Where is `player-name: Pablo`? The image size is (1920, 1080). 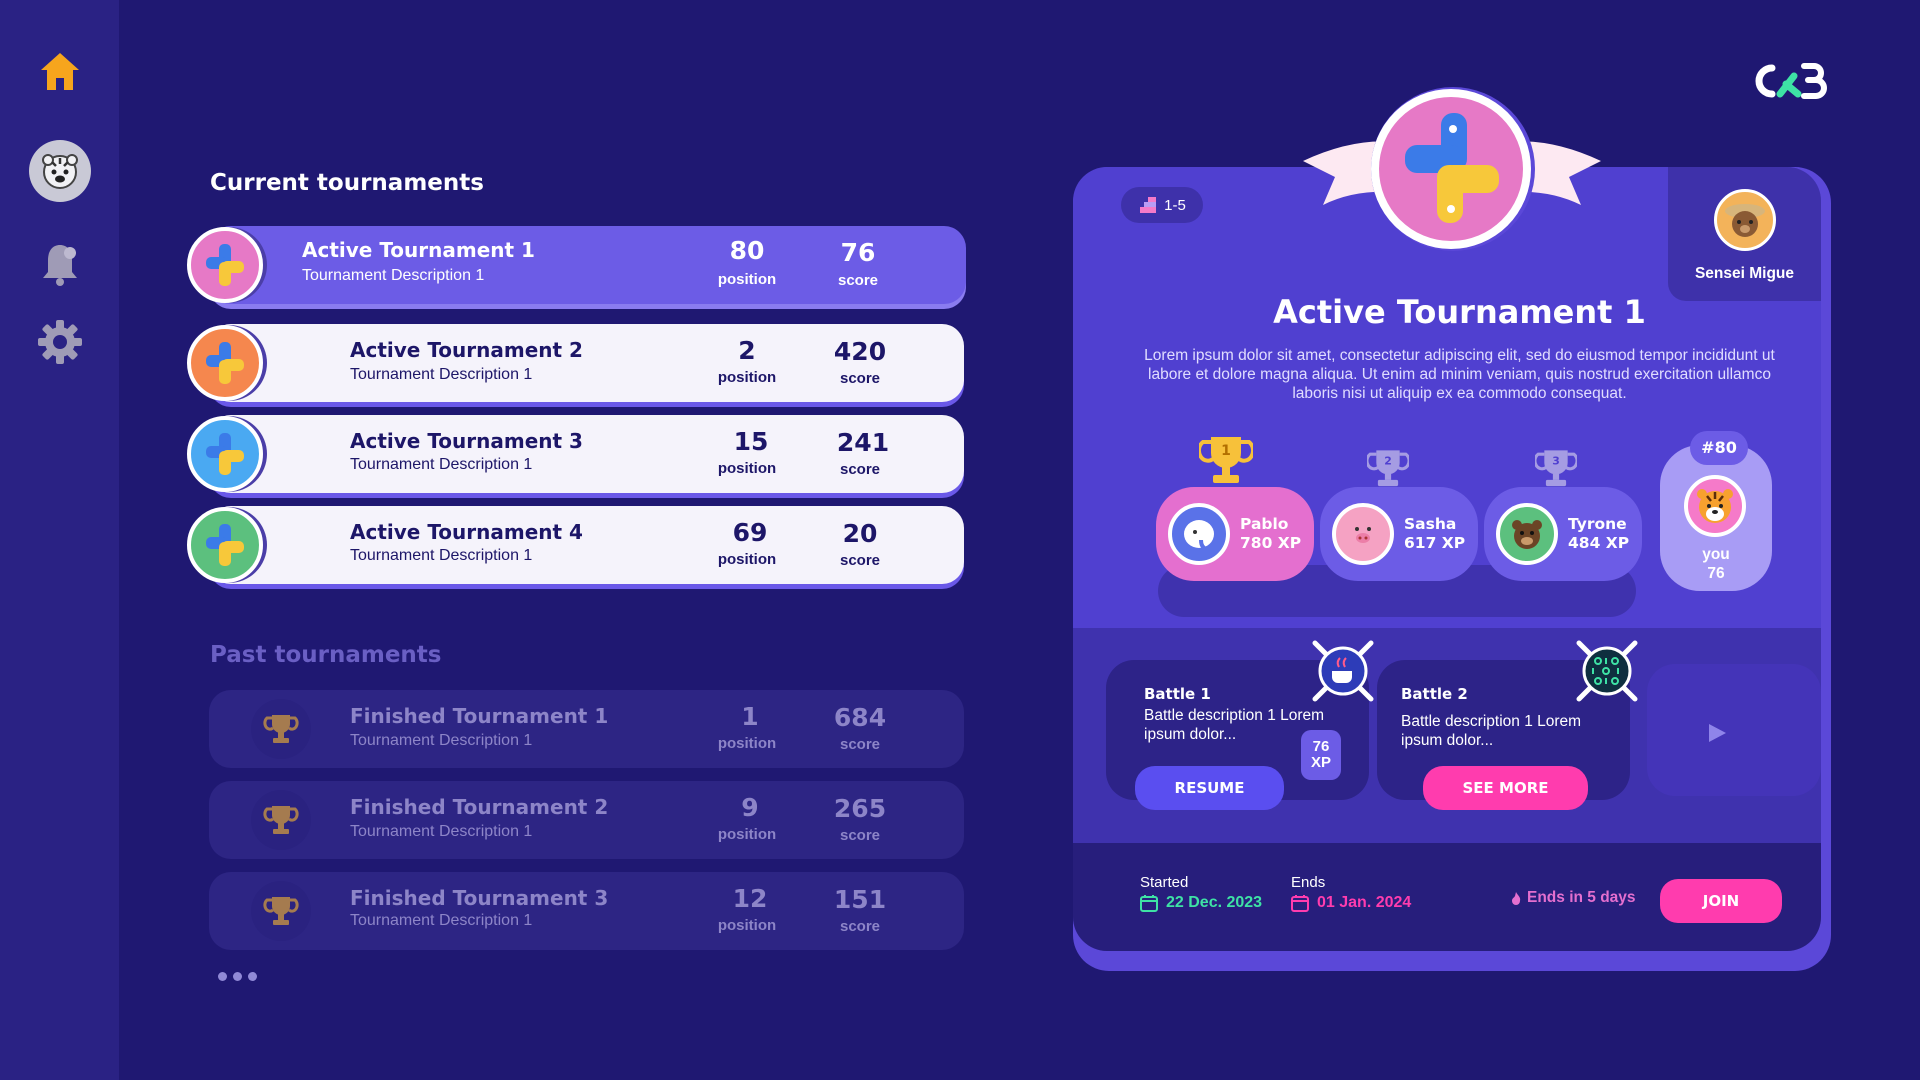
player-name: Pablo is located at coordinates (1264, 524).